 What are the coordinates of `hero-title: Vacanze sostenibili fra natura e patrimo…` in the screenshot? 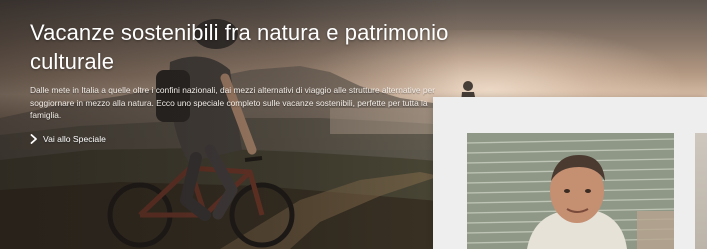 It's located at (239, 47).